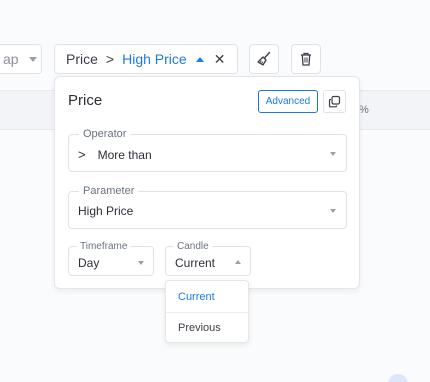  What do you see at coordinates (364, 110) in the screenshot?
I see `column-header-percent: %` at bounding box center [364, 110].